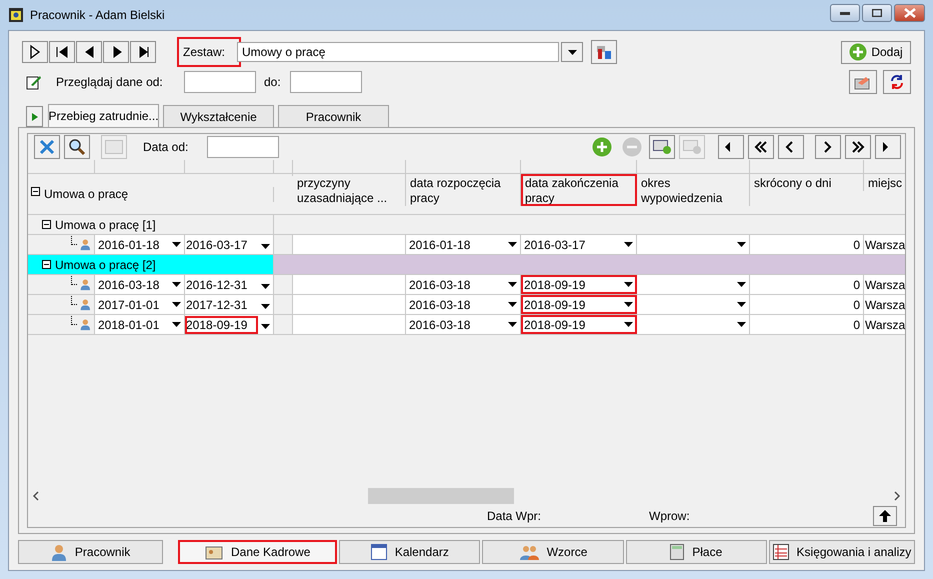 The height and width of the screenshot is (579, 933). I want to click on column-header: okres wypowiedzenia, so click(693, 190).